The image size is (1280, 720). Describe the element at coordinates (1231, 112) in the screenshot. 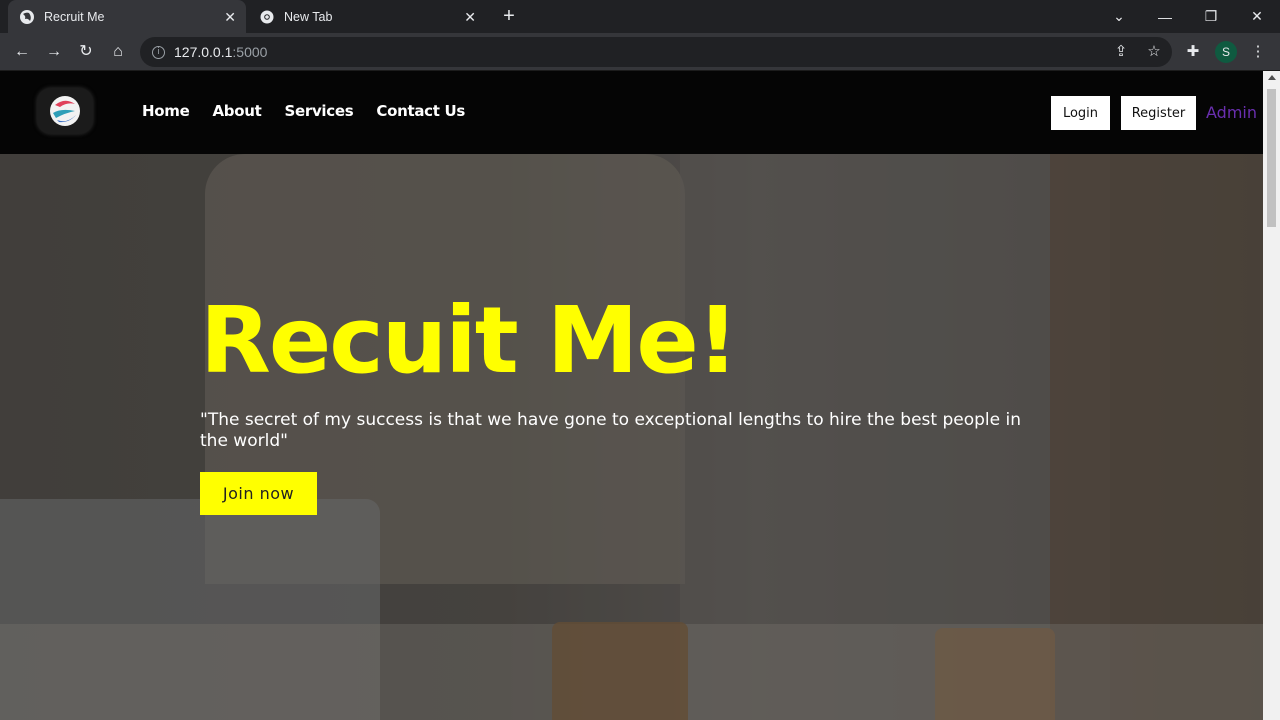

I see `admin-link: Admin` at that location.